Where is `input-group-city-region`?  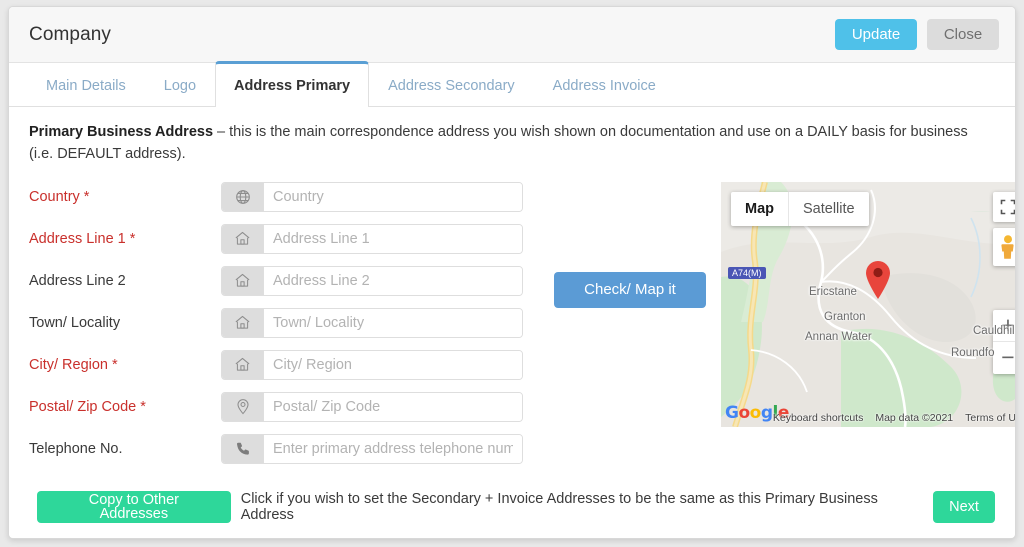 input-group-city-region is located at coordinates (372, 364).